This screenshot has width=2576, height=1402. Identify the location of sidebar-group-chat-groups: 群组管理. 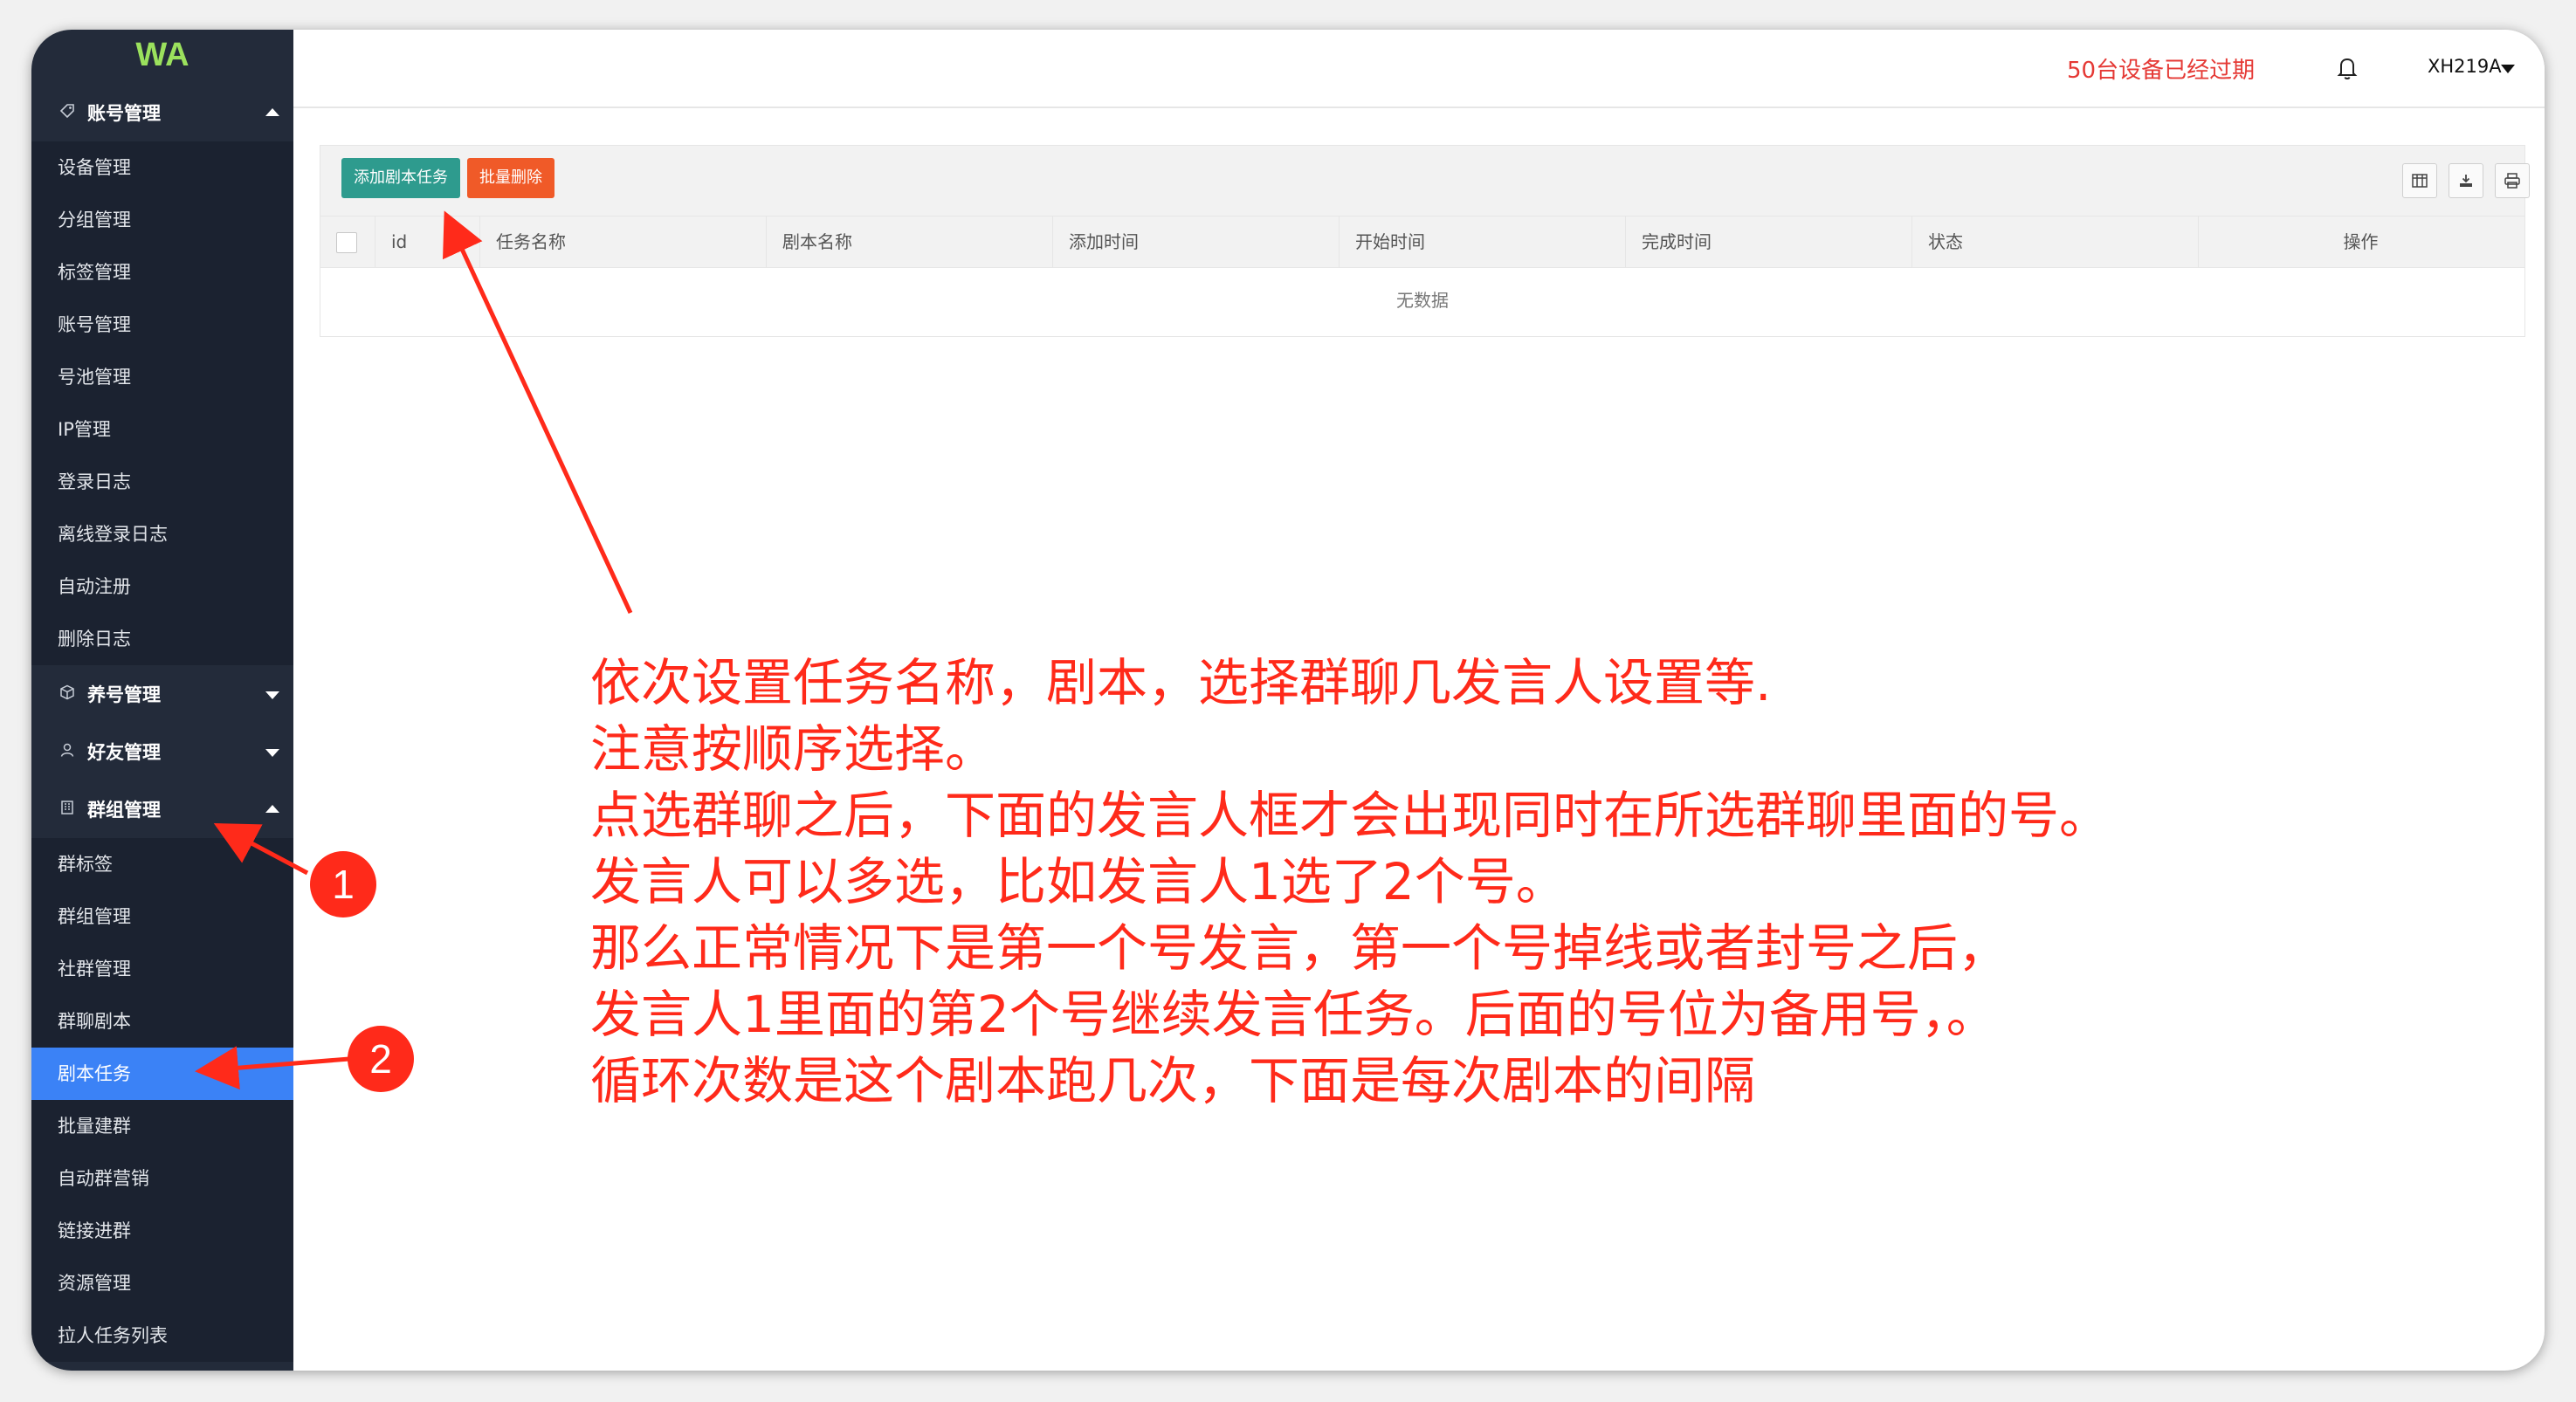
(162, 809).